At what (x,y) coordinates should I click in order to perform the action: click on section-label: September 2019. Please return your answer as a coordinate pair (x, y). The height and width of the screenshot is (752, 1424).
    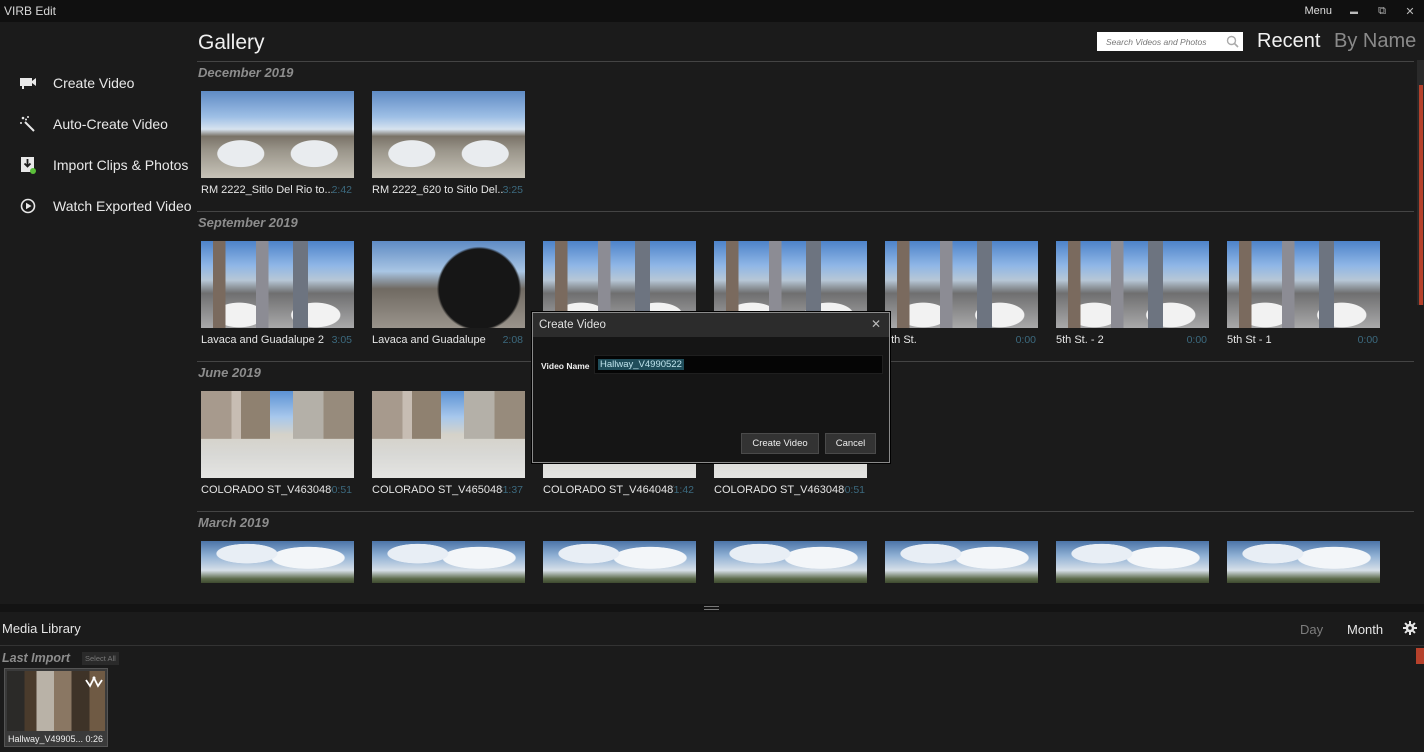
    Looking at the image, I should click on (248, 222).